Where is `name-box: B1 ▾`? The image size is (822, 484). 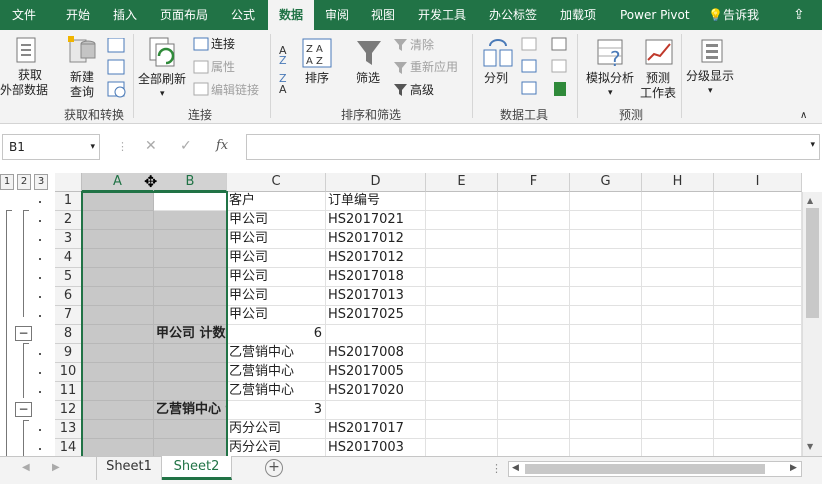
name-box: B1 ▾ is located at coordinates (51, 147).